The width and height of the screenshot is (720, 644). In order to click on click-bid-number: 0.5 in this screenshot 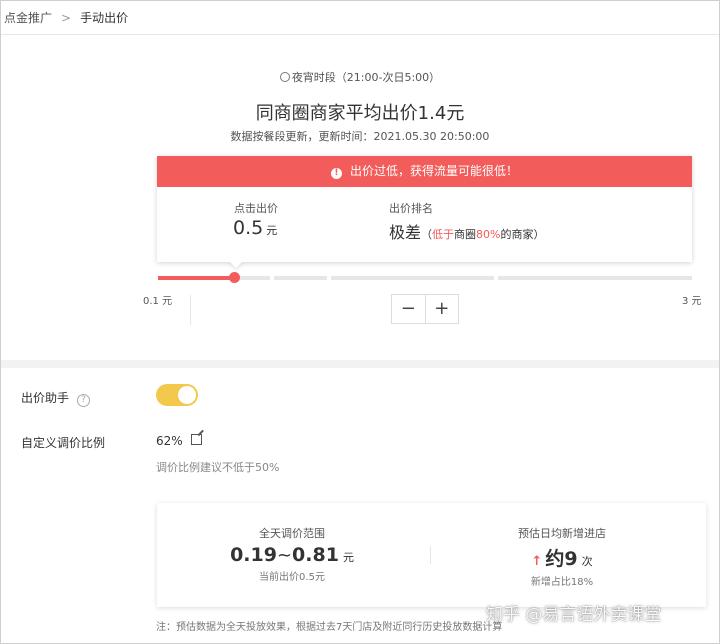, I will do `click(248, 228)`.